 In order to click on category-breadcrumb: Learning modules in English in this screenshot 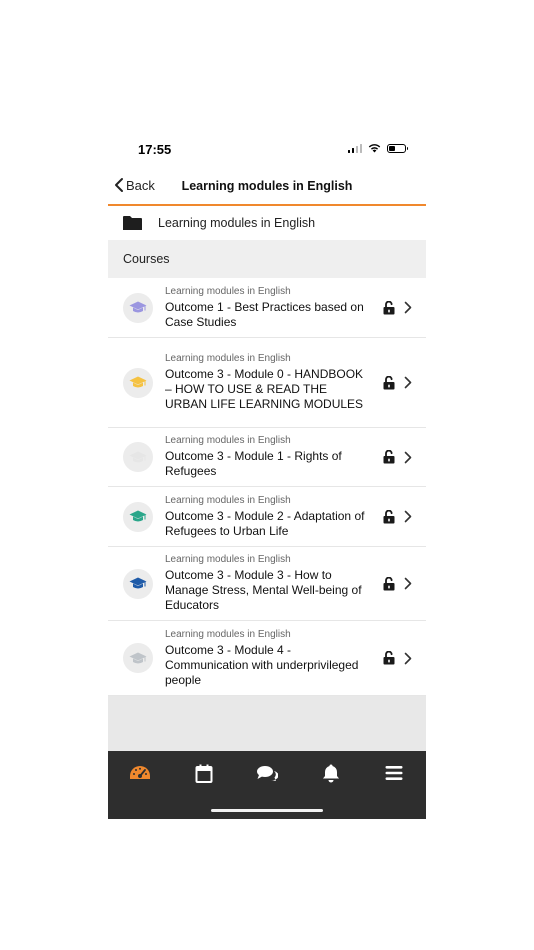, I will do `click(267, 223)`.